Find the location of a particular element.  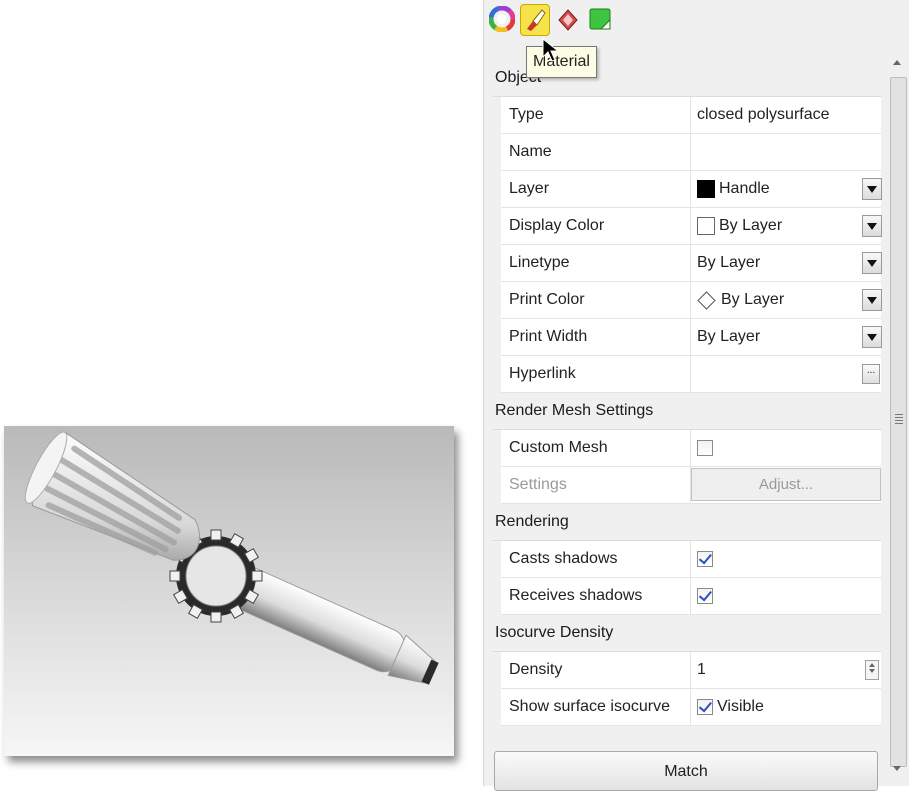

type-row: Type closed polysurface is located at coordinates (691, 115).